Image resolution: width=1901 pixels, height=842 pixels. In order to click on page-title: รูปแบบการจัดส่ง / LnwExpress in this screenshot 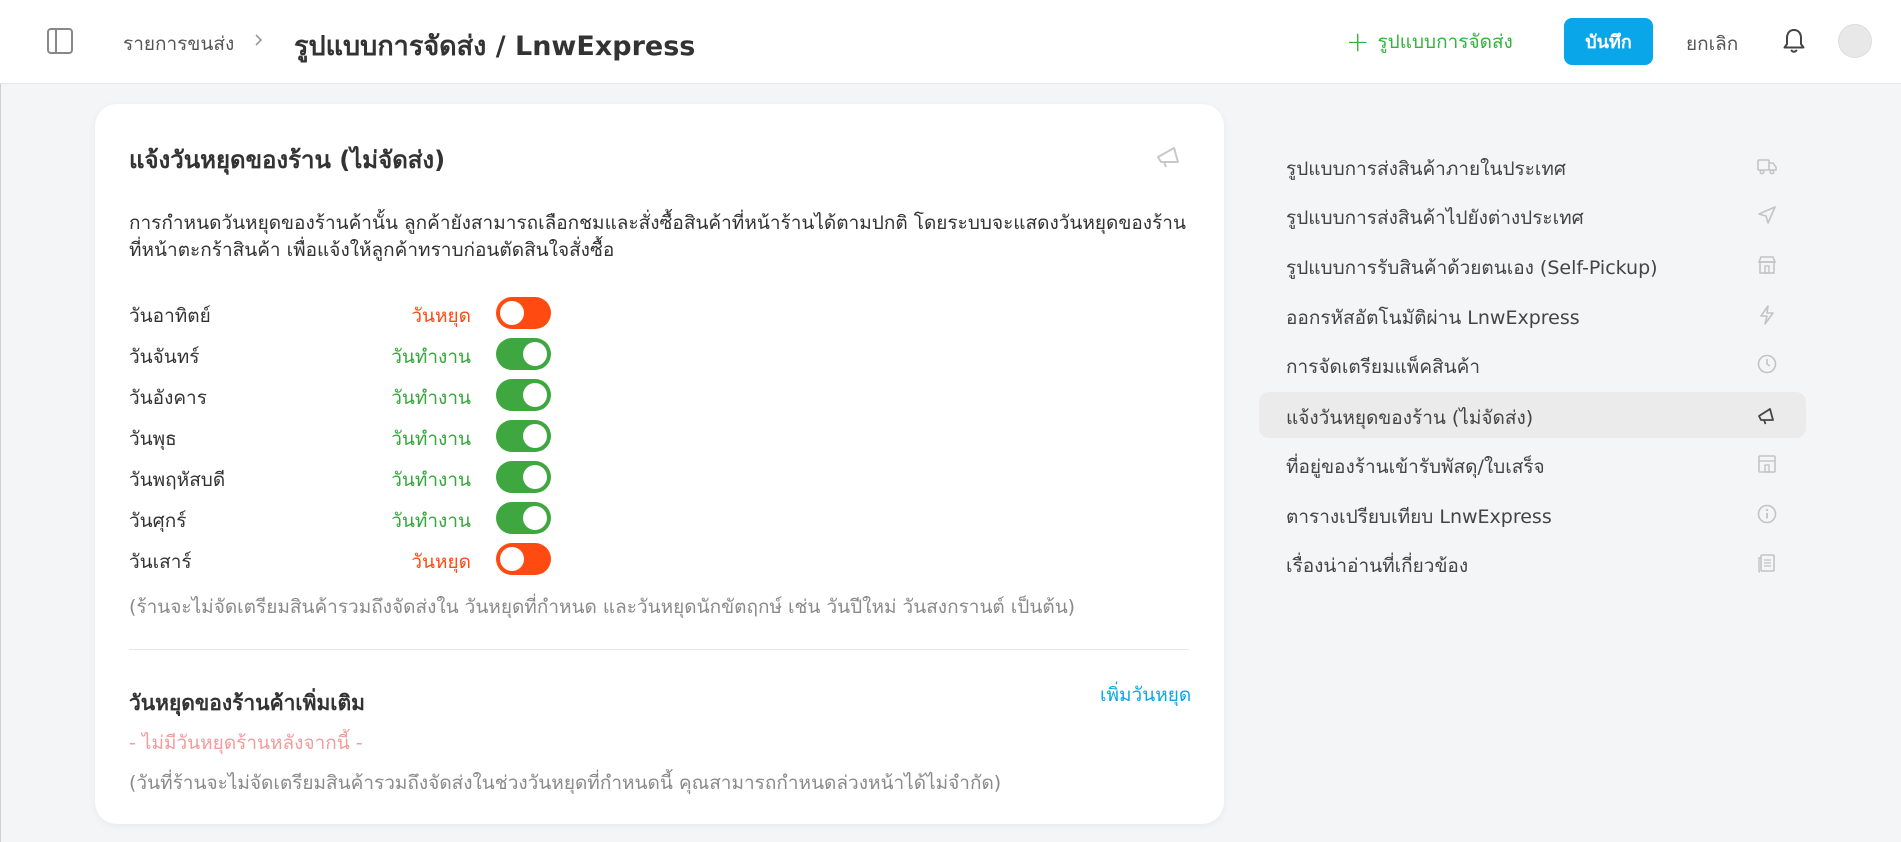, I will do `click(495, 46)`.